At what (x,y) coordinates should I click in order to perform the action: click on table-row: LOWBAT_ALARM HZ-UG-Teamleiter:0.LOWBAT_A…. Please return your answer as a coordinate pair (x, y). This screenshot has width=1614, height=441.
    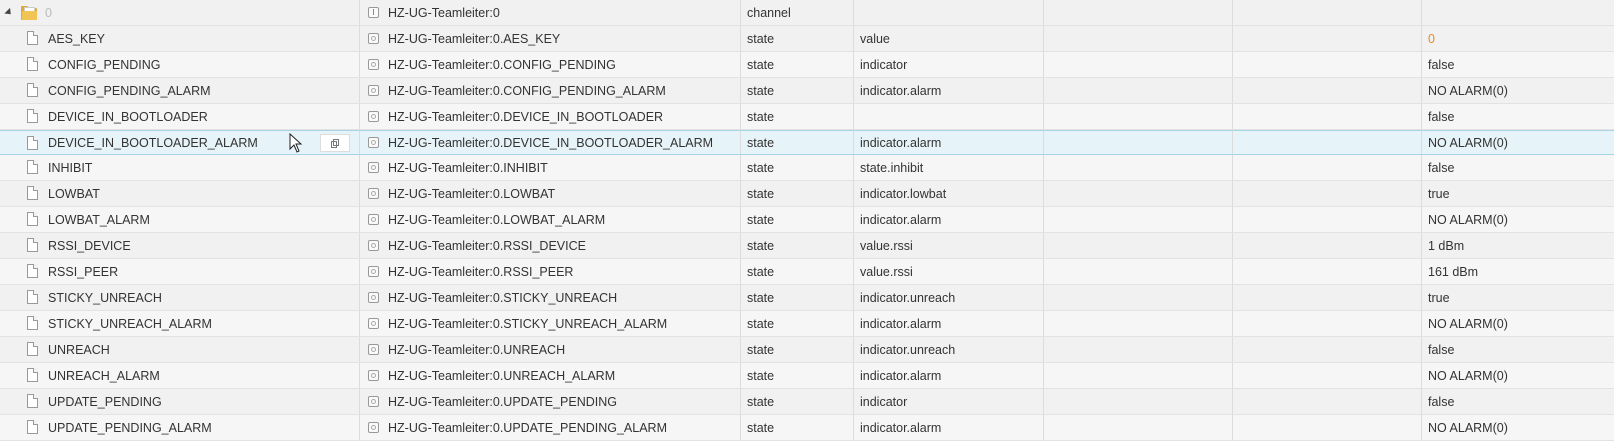
    Looking at the image, I should click on (807, 220).